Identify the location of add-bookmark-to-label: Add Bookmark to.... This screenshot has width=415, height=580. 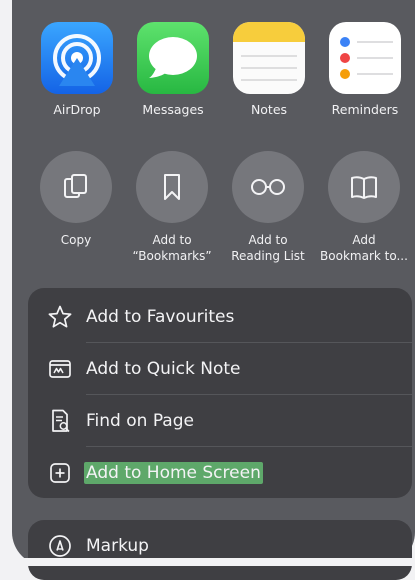
(364, 248).